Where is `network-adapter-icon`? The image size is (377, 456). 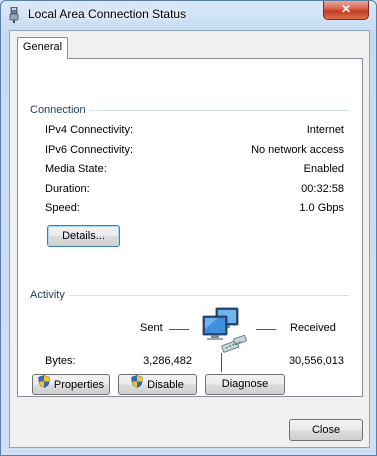 network-adapter-icon is located at coordinates (14, 14).